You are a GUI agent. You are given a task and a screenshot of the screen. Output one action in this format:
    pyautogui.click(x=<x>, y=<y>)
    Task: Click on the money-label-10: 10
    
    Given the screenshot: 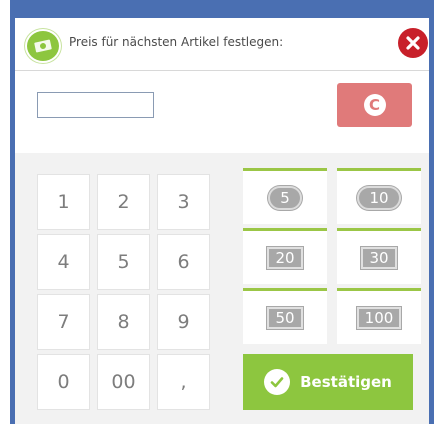 What is the action you would take?
    pyautogui.click(x=379, y=197)
    